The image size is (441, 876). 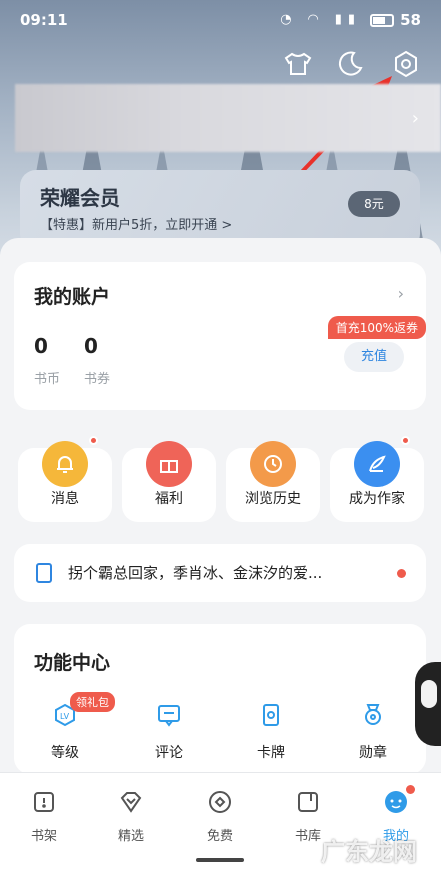 What do you see at coordinates (220, 802) in the screenshot?
I see `coin-icon` at bounding box center [220, 802].